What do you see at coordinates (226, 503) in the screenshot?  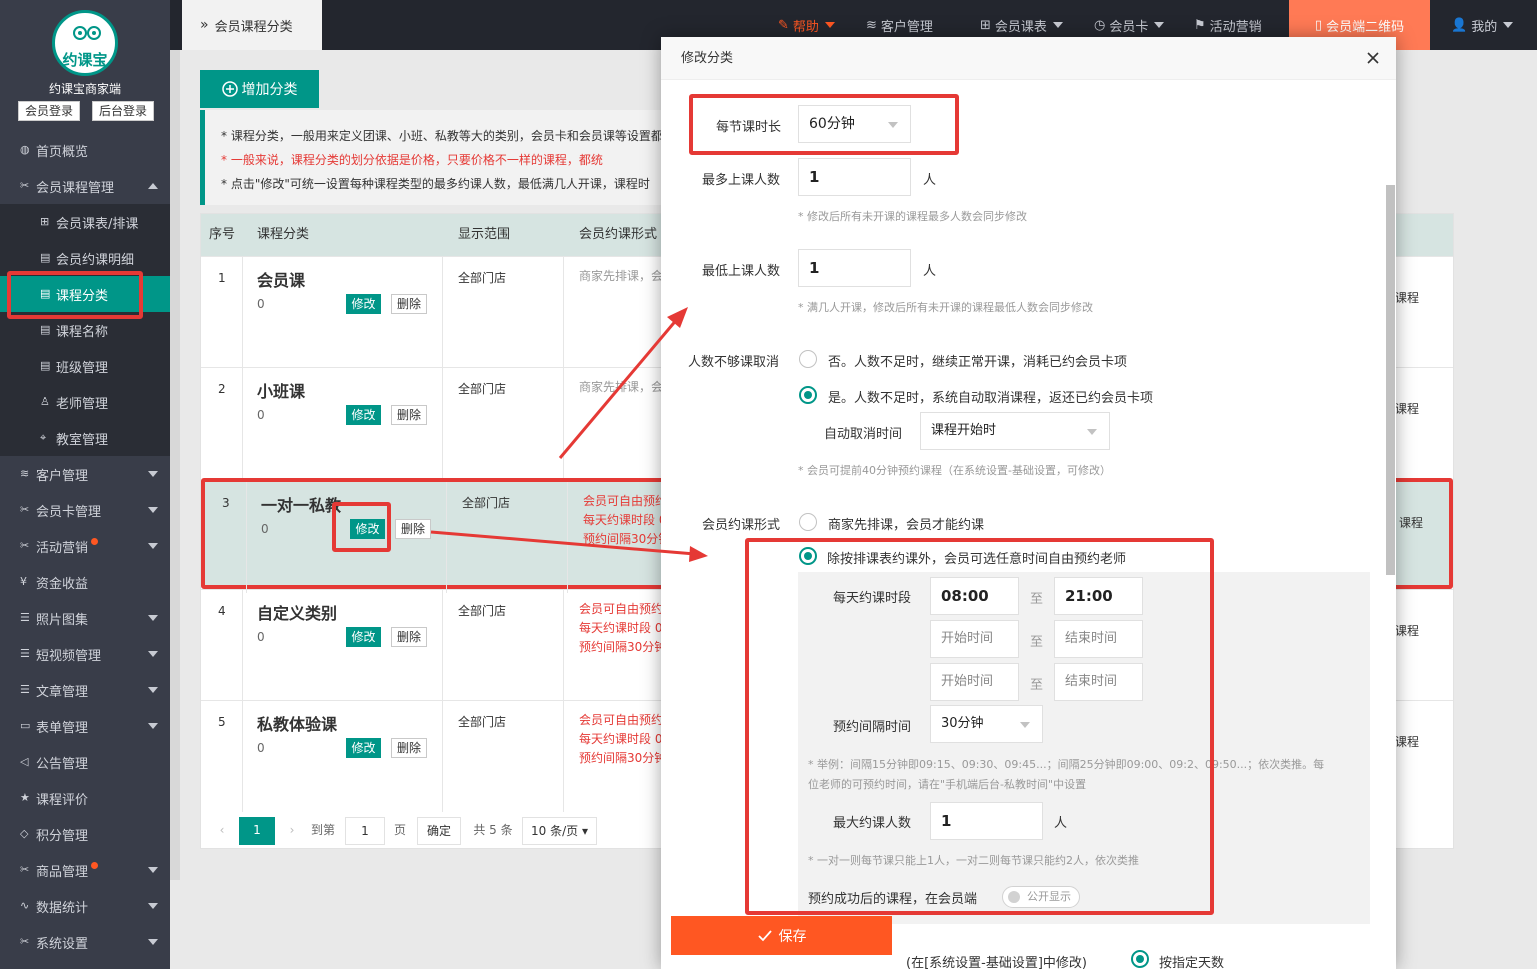 I see `row-number: 3` at bounding box center [226, 503].